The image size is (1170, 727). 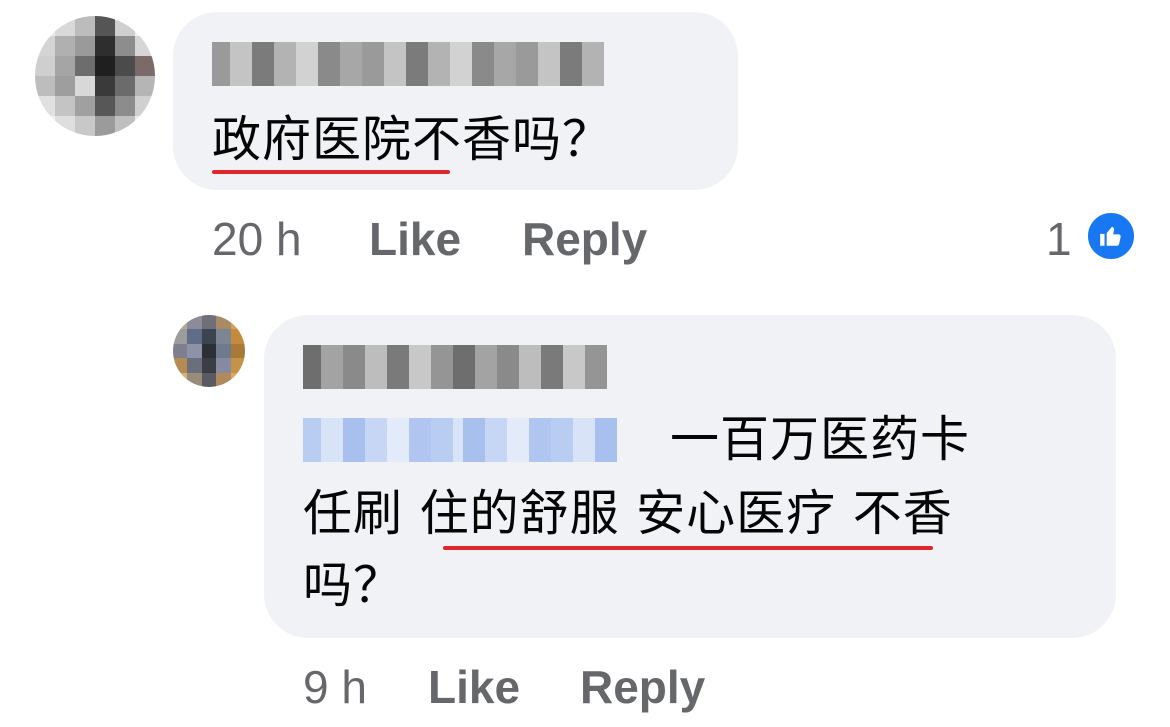 I want to click on comment-author-name-pixelated, so click(x=408, y=64).